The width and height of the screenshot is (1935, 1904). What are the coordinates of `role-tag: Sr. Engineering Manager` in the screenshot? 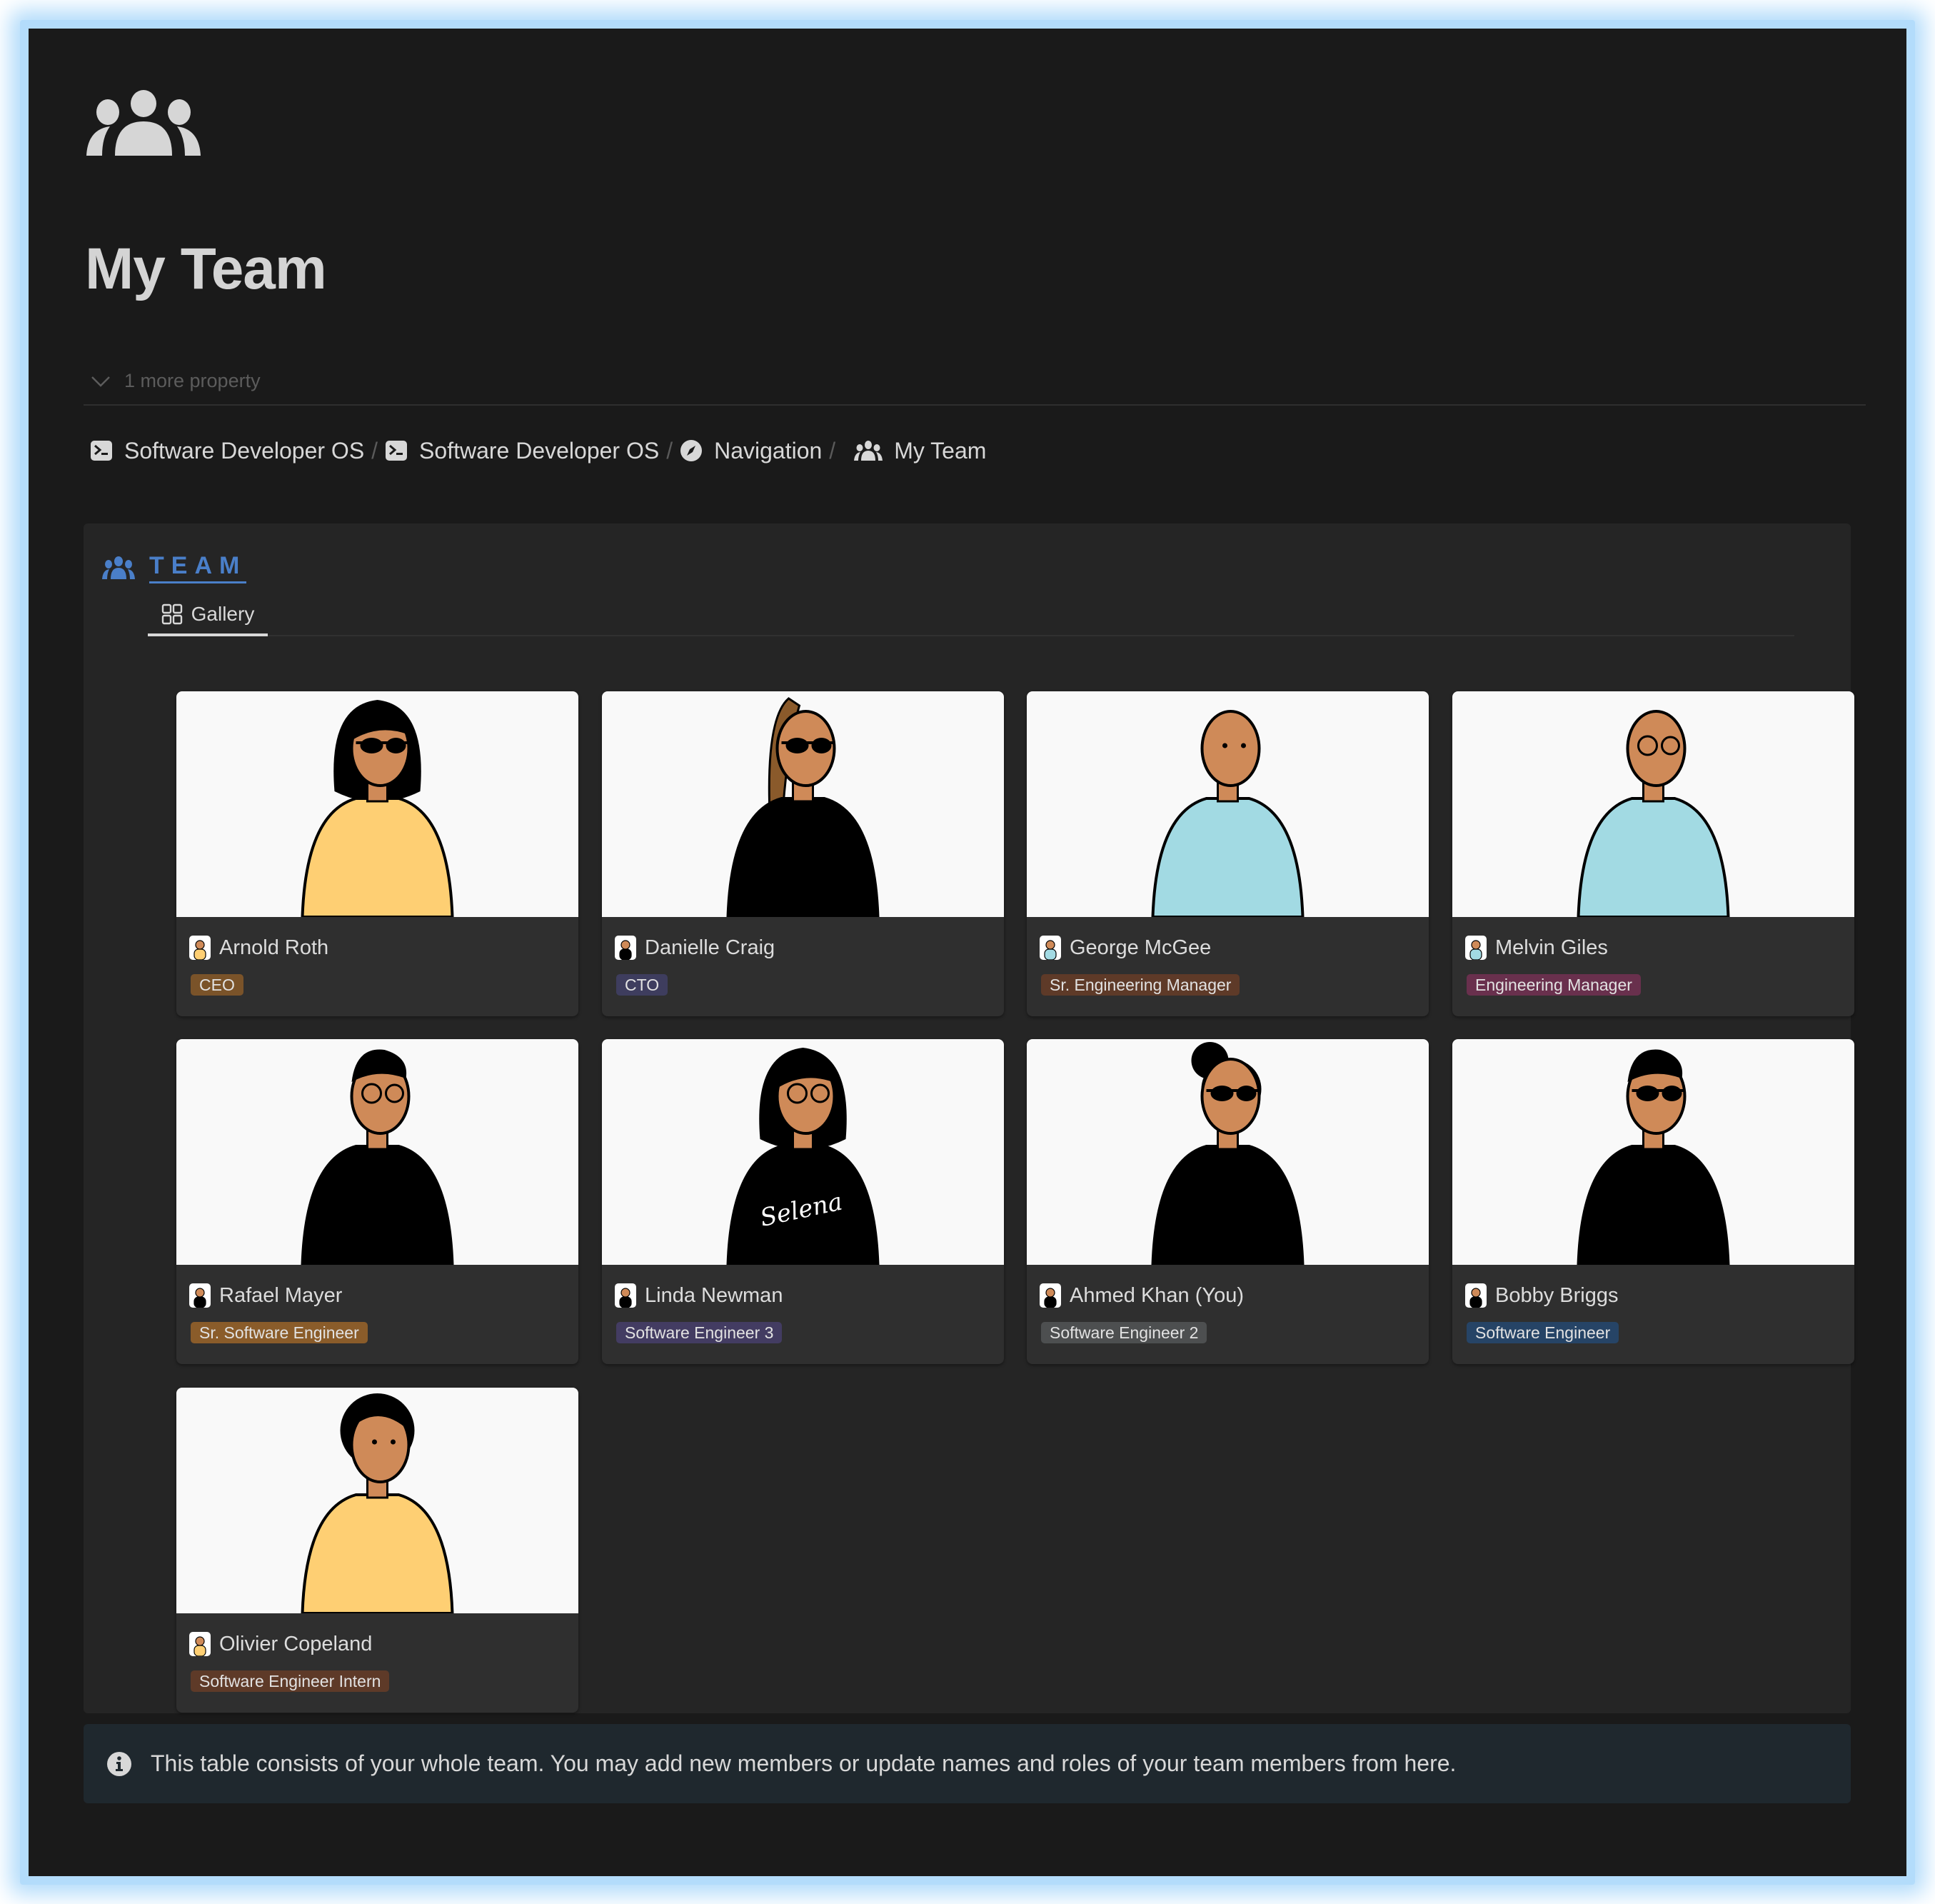 It's located at (1140, 985).